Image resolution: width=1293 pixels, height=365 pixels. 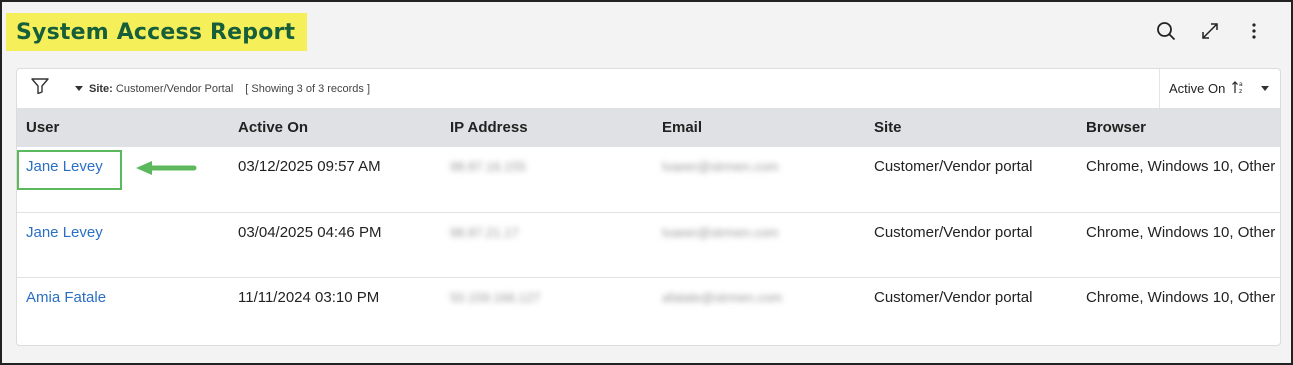 I want to click on expand-icon, so click(x=1210, y=31).